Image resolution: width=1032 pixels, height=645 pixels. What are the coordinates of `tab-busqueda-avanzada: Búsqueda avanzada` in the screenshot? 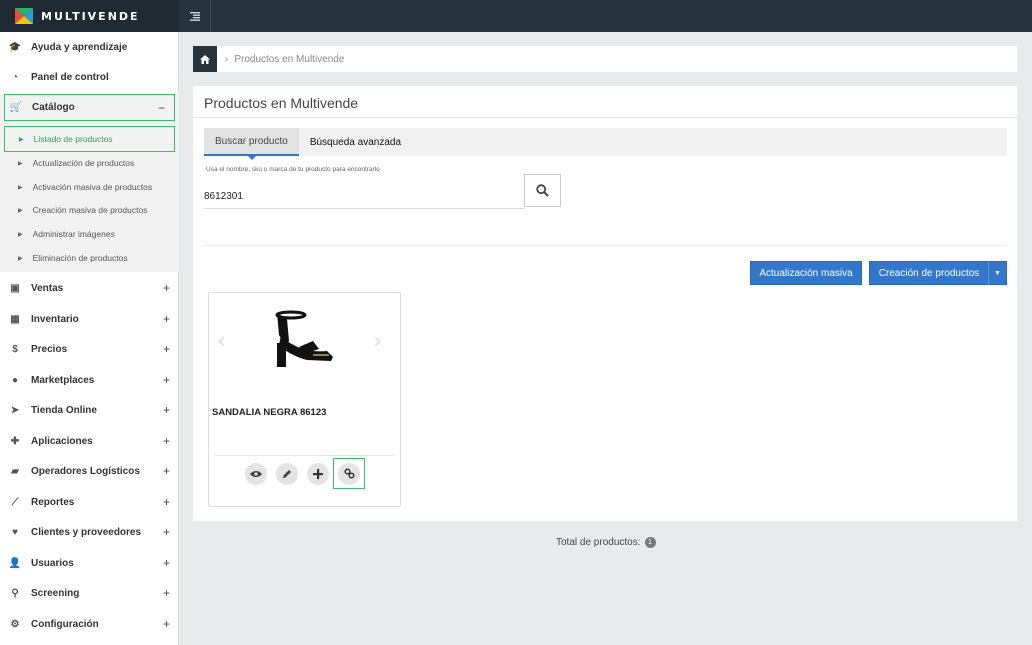 It's located at (355, 142).